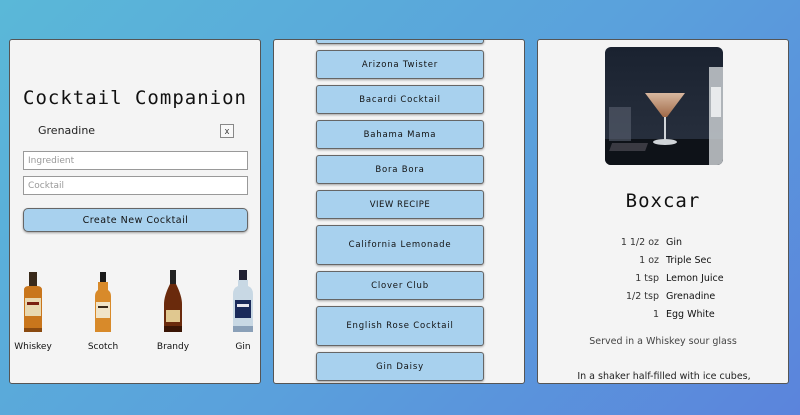  I want to click on ingredient-name: Triple Sec, so click(689, 260).